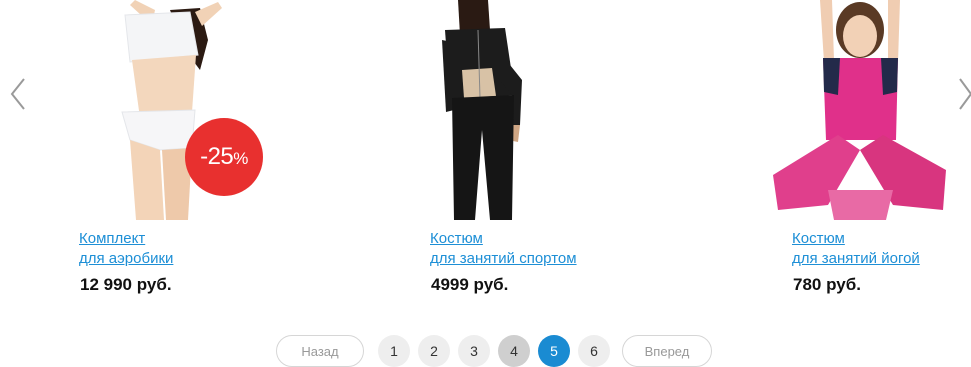 The image size is (971, 367). Describe the element at coordinates (394, 351) in the screenshot. I see `page-1-button: 1` at that location.